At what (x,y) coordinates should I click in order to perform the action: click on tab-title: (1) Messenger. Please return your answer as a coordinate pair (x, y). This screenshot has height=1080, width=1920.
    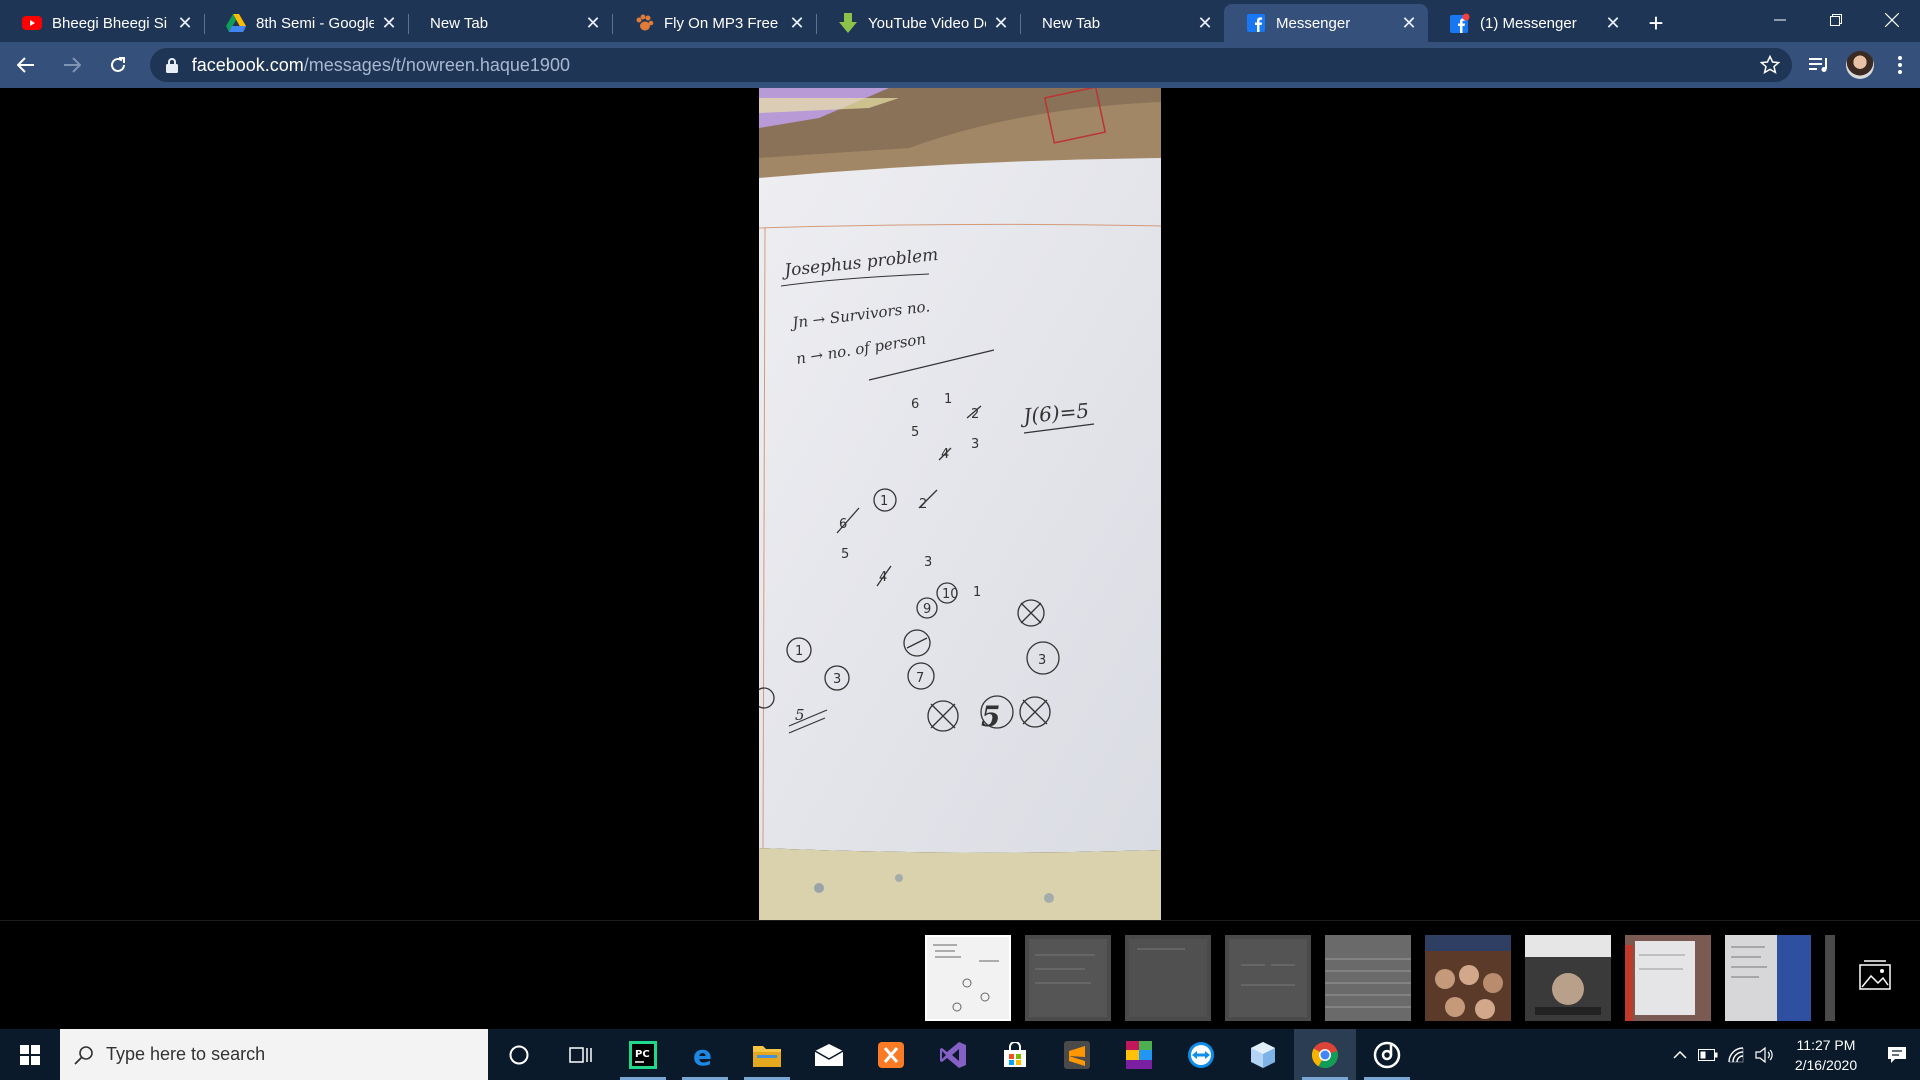
    Looking at the image, I should click on (1528, 23).